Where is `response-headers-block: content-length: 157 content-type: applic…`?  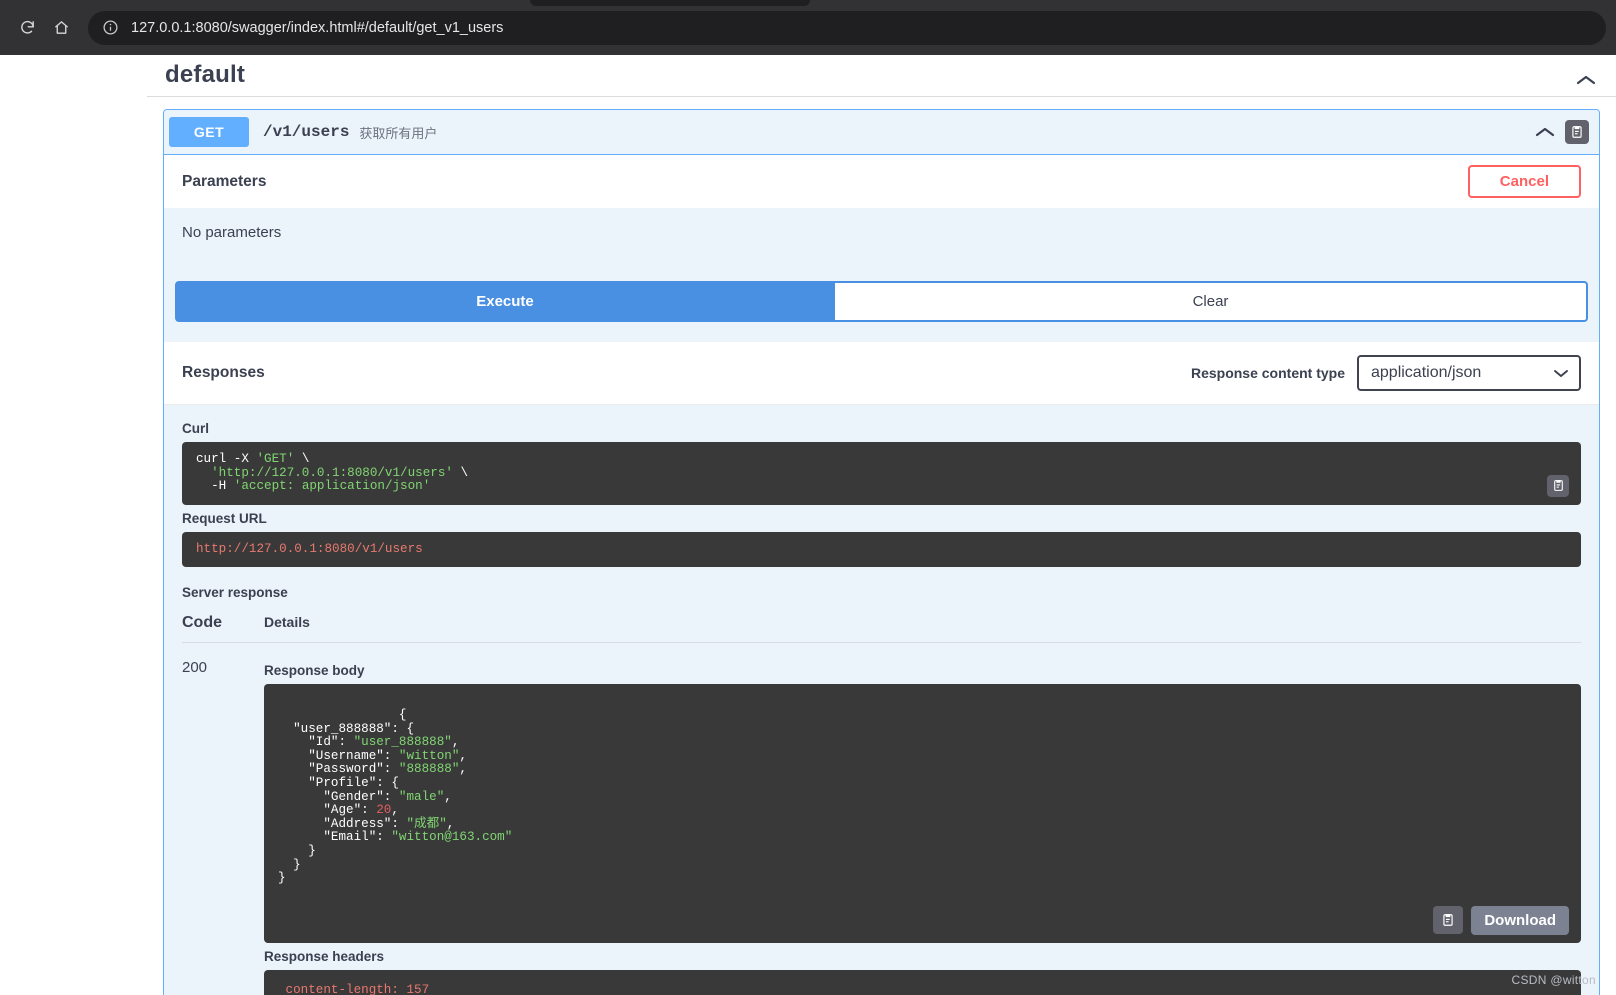
response-headers-block: content-length: 157 content-type: applic… is located at coordinates (922, 982).